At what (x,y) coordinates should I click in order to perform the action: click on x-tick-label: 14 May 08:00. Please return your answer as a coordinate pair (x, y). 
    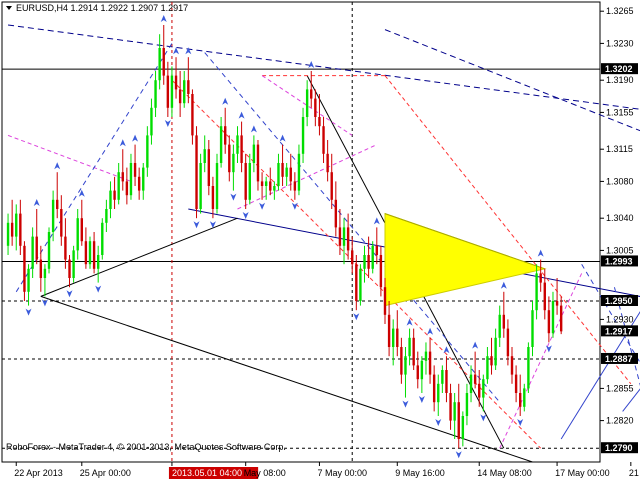
    Looking at the image, I should click on (504, 473).